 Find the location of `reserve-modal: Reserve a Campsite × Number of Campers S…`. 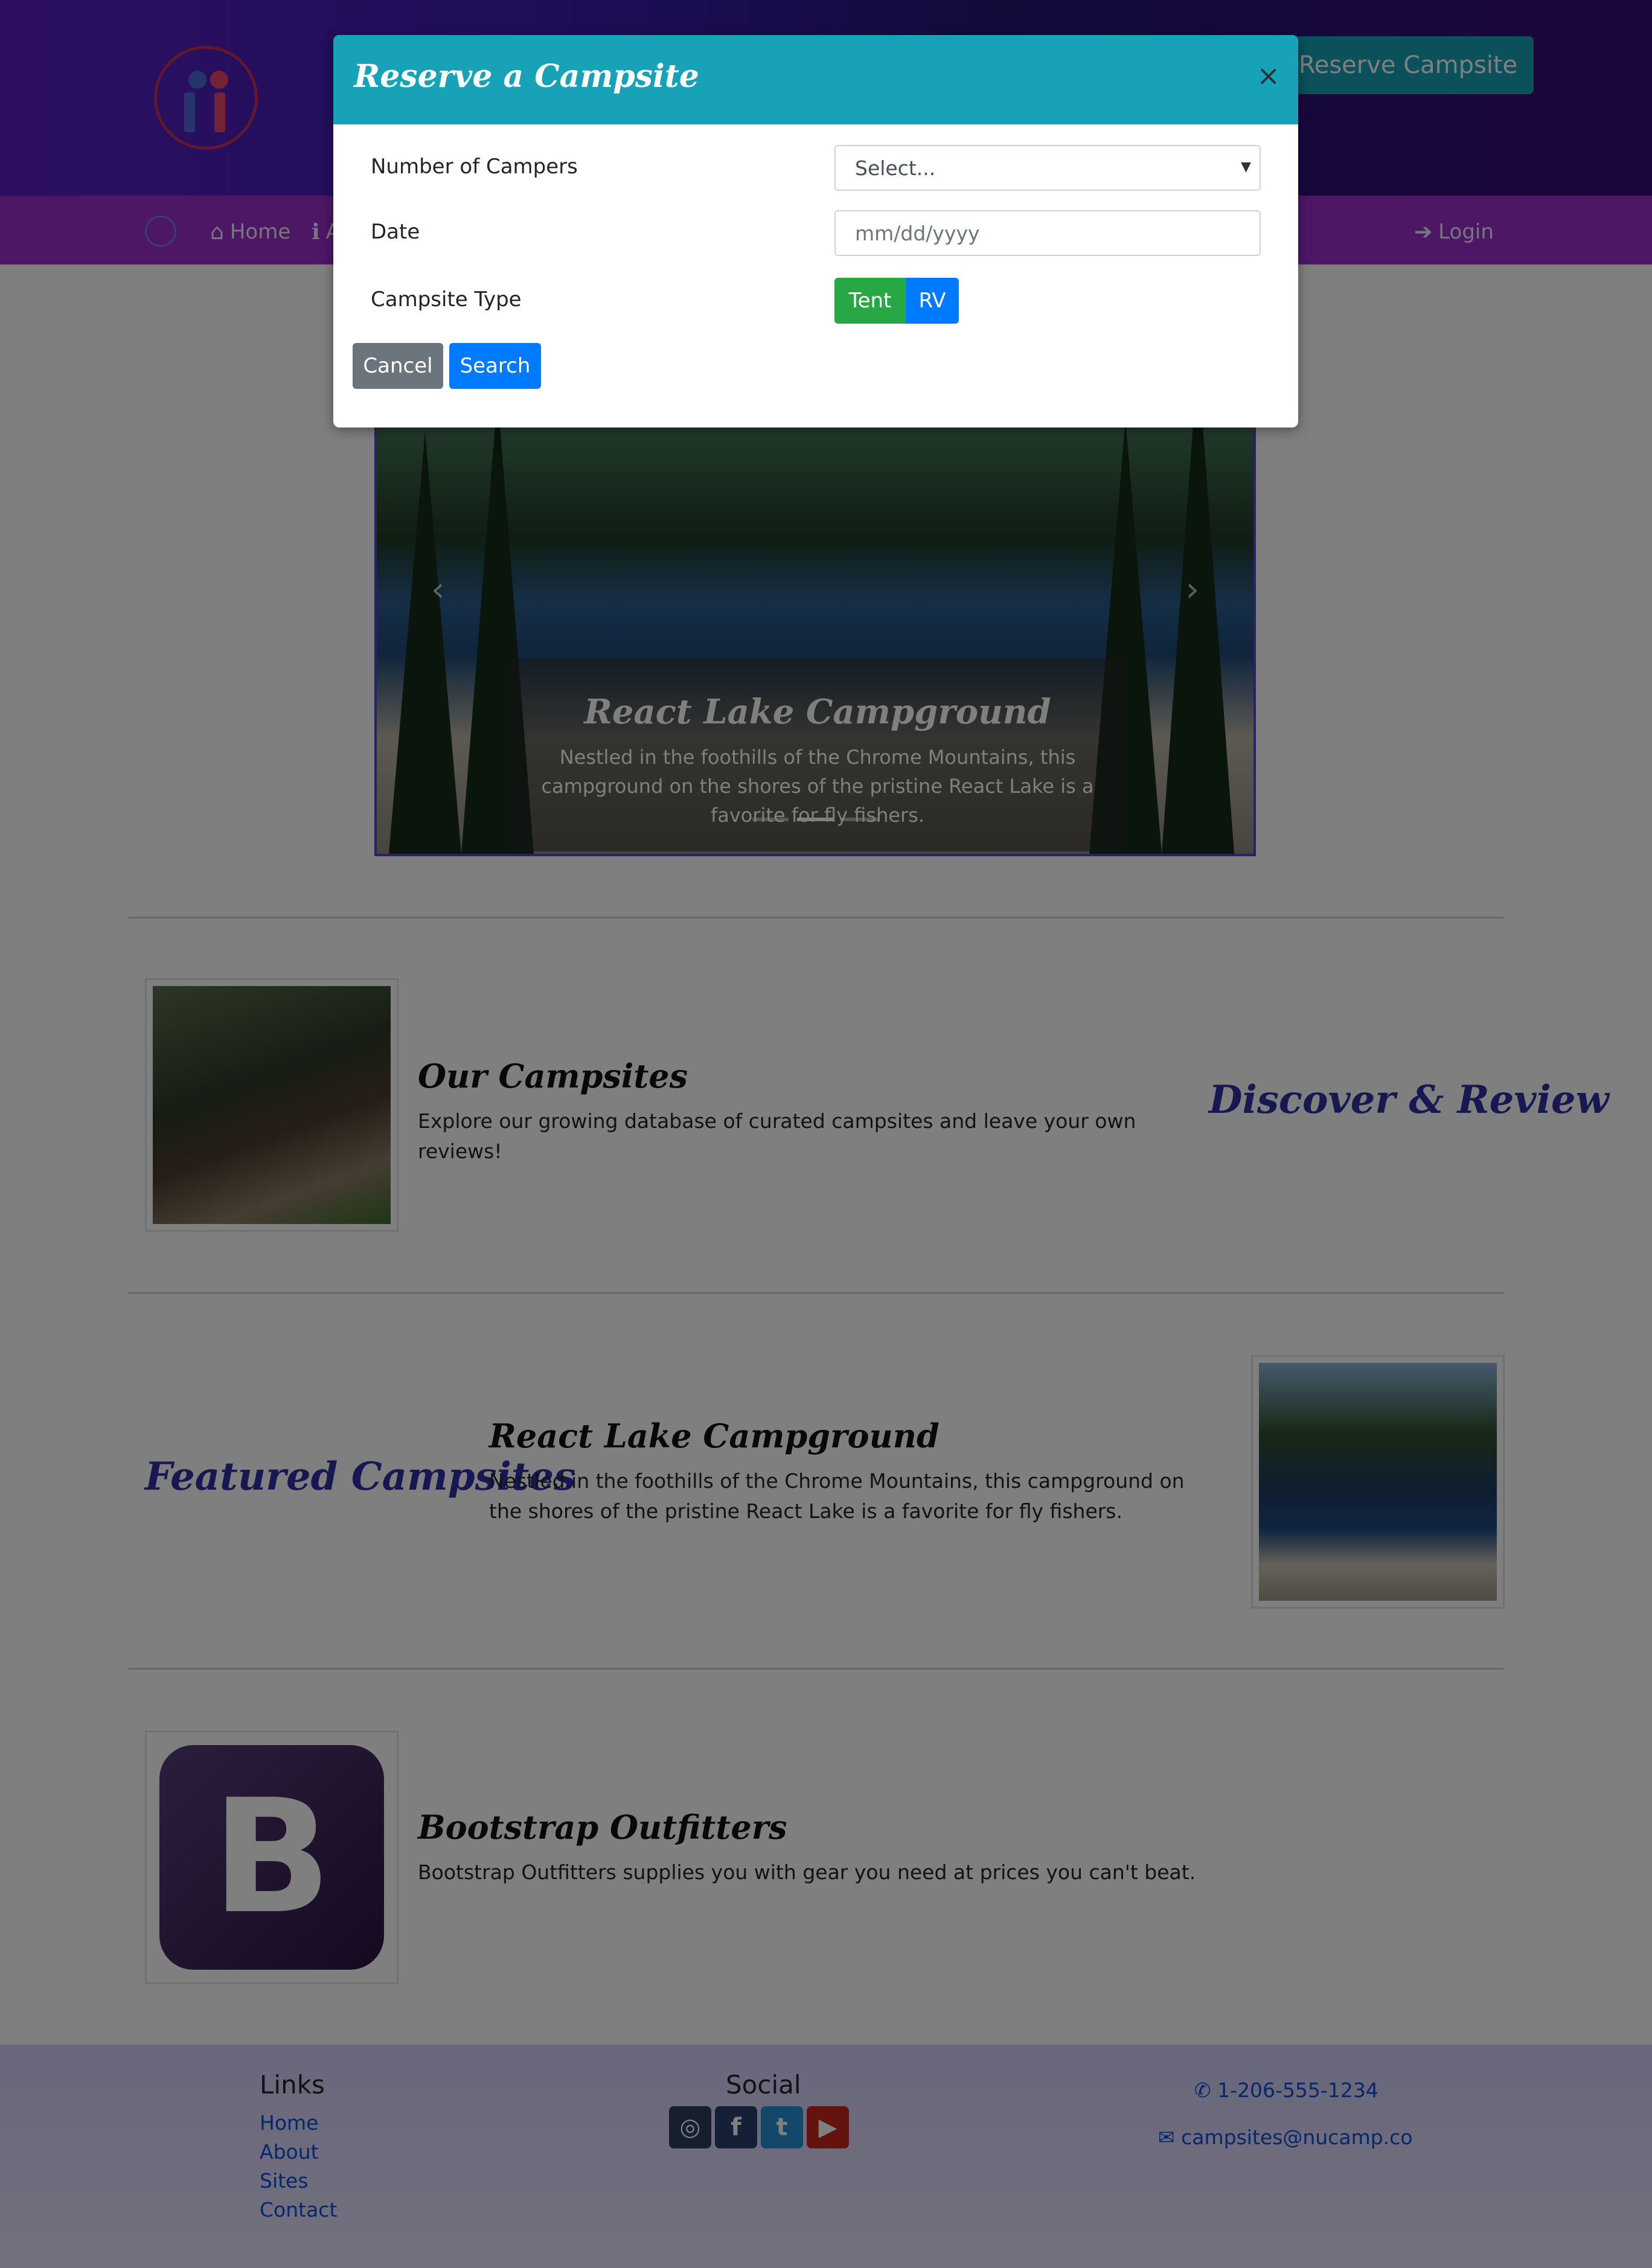

reserve-modal: Reserve a Campsite × Number of Campers S… is located at coordinates (815, 231).